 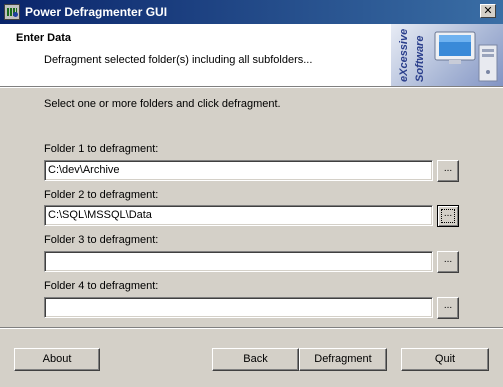 I want to click on close-button: ✕, so click(x=488, y=11).